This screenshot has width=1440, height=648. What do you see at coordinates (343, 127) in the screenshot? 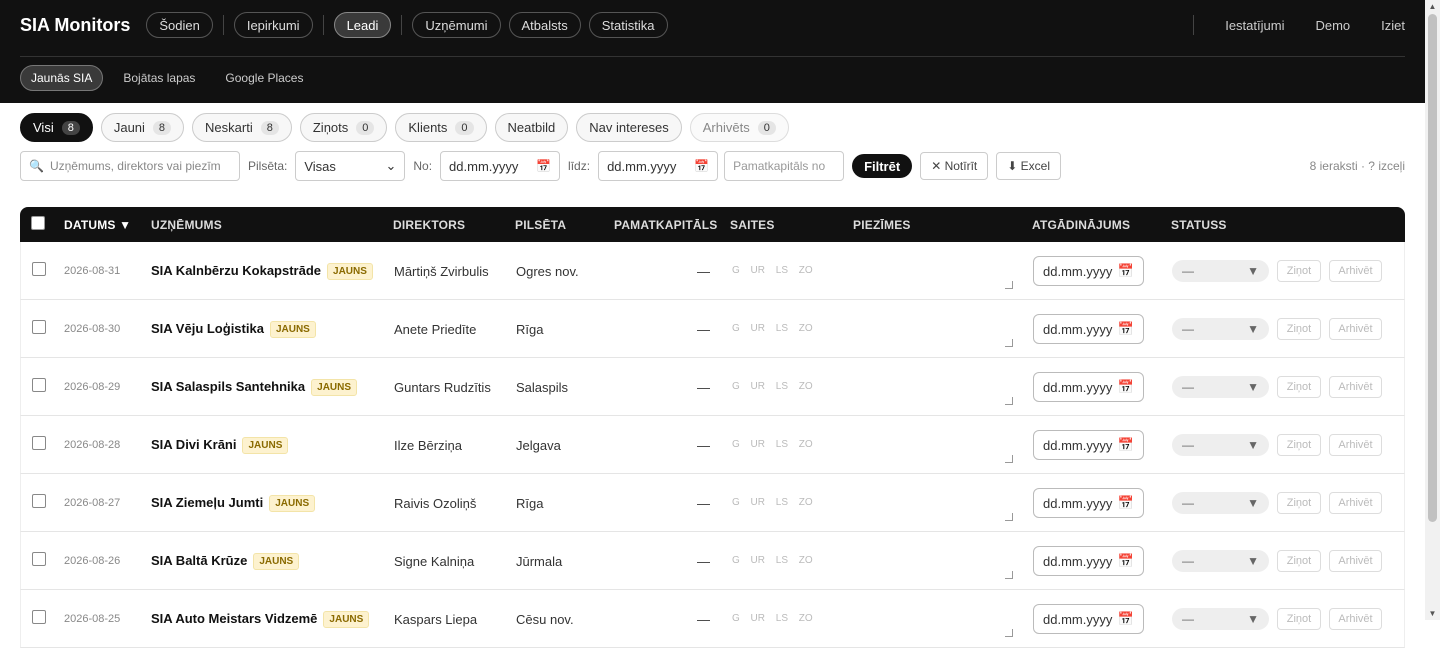
I see `filter-reported: Ziņots 0` at bounding box center [343, 127].